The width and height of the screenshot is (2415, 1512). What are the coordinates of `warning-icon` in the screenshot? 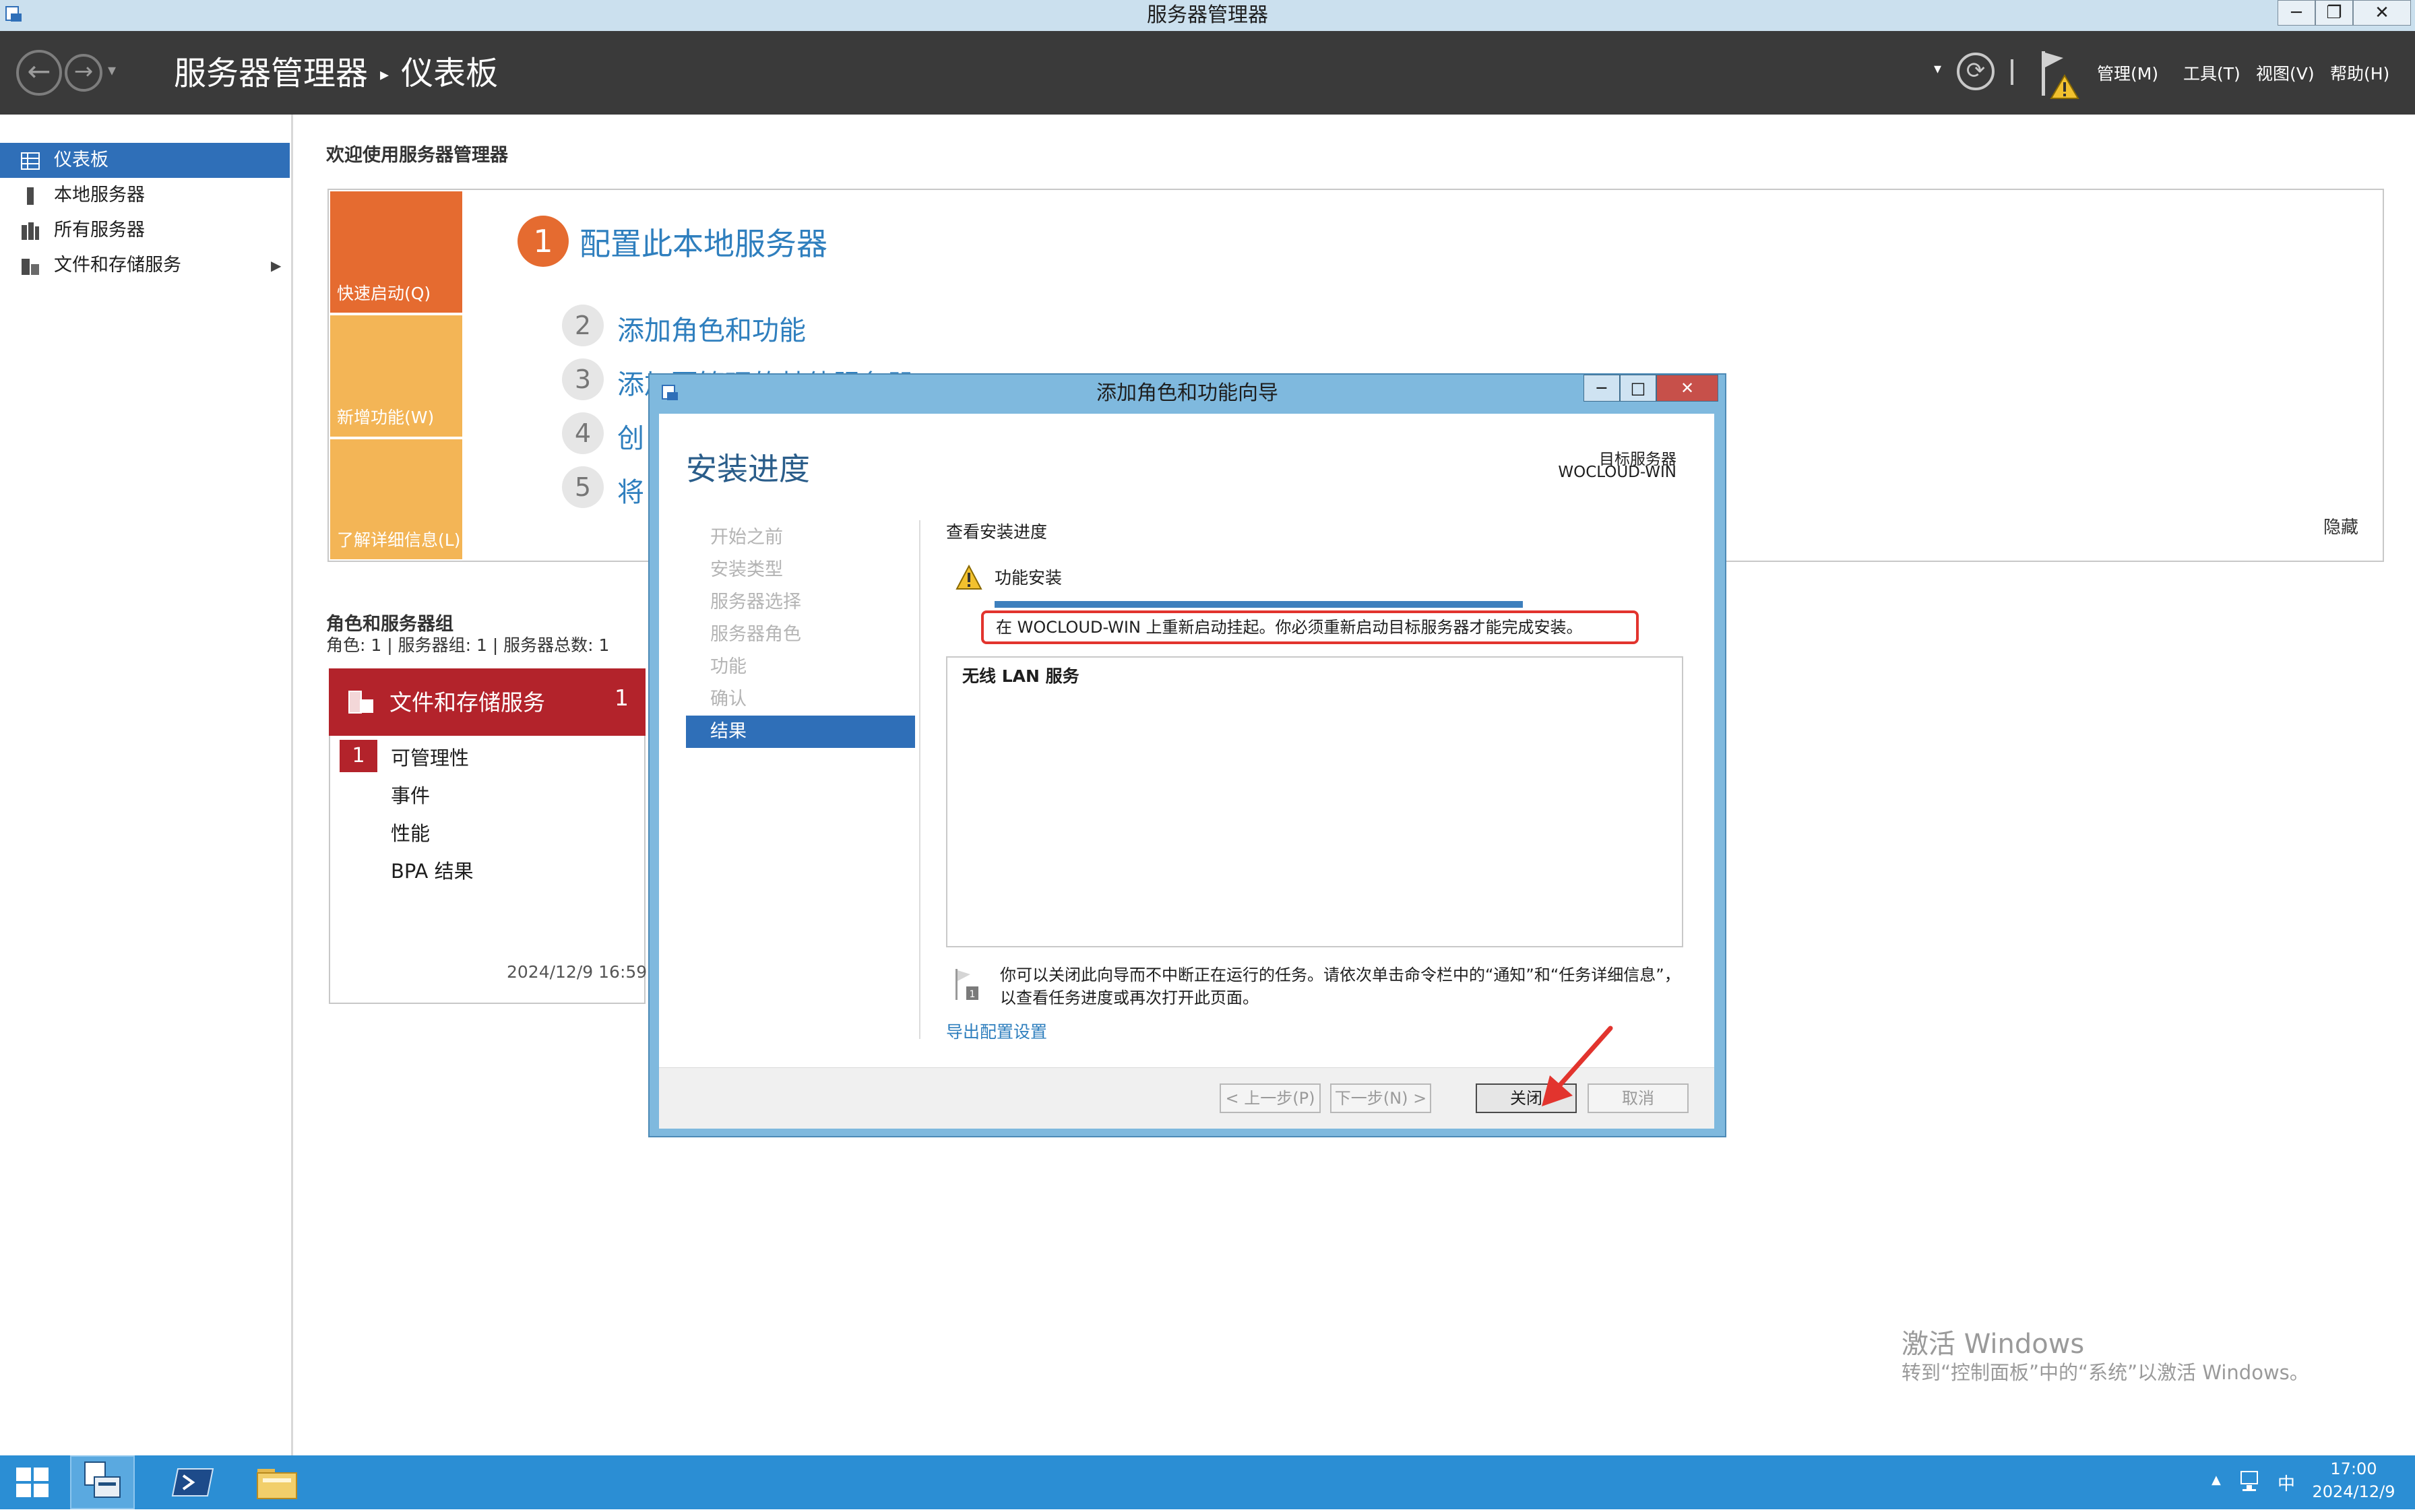 It's located at (968, 577).